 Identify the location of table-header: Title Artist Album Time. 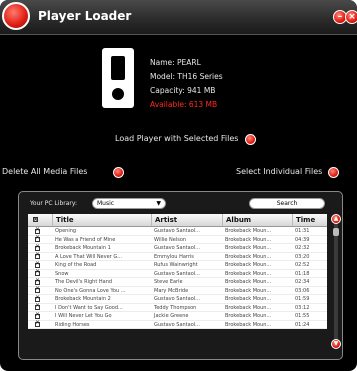
(177, 220).